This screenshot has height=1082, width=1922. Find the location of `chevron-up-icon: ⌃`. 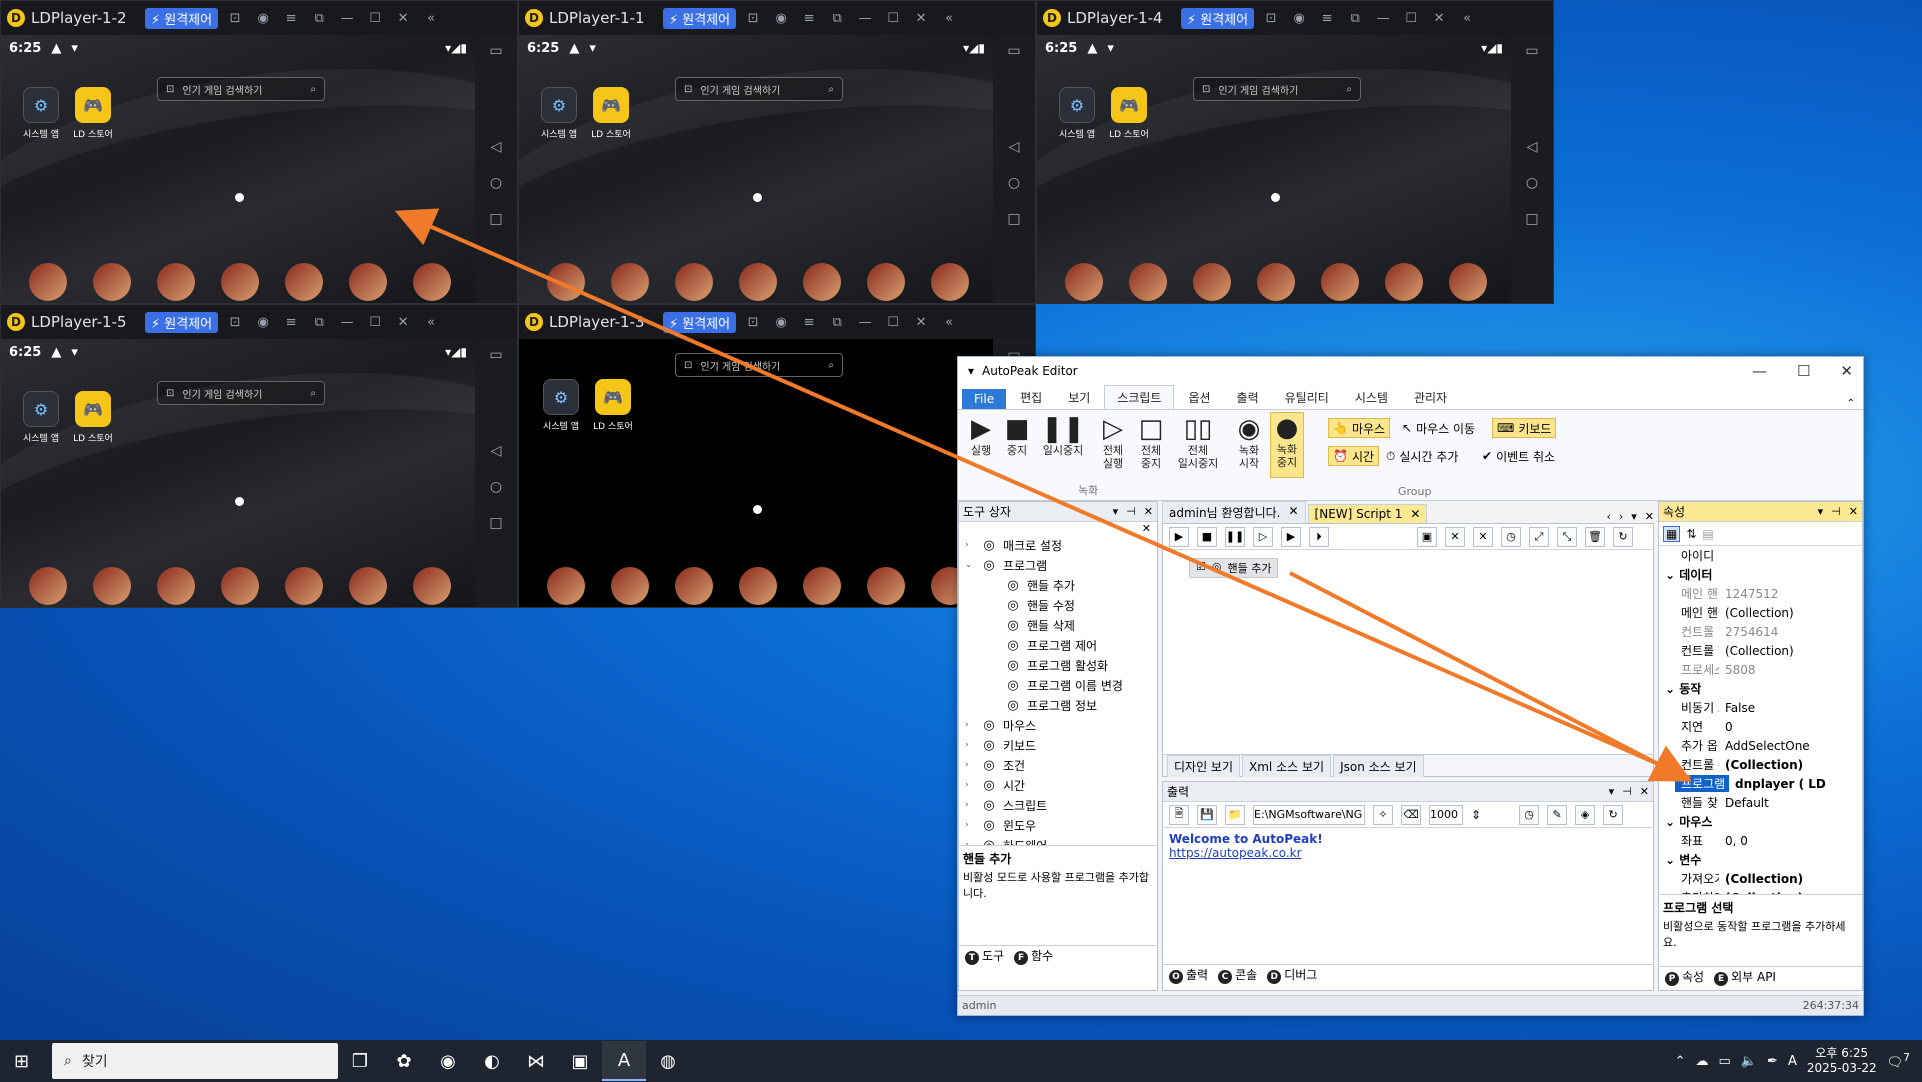

chevron-up-icon: ⌃ is located at coordinates (1680, 1061).